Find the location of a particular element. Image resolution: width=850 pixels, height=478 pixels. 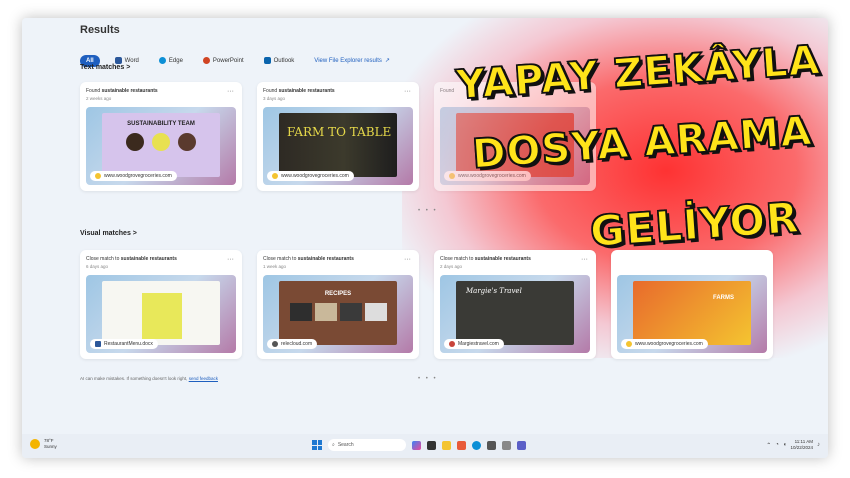

visual-matches-label: Visual matches is located at coordinates (105, 233).